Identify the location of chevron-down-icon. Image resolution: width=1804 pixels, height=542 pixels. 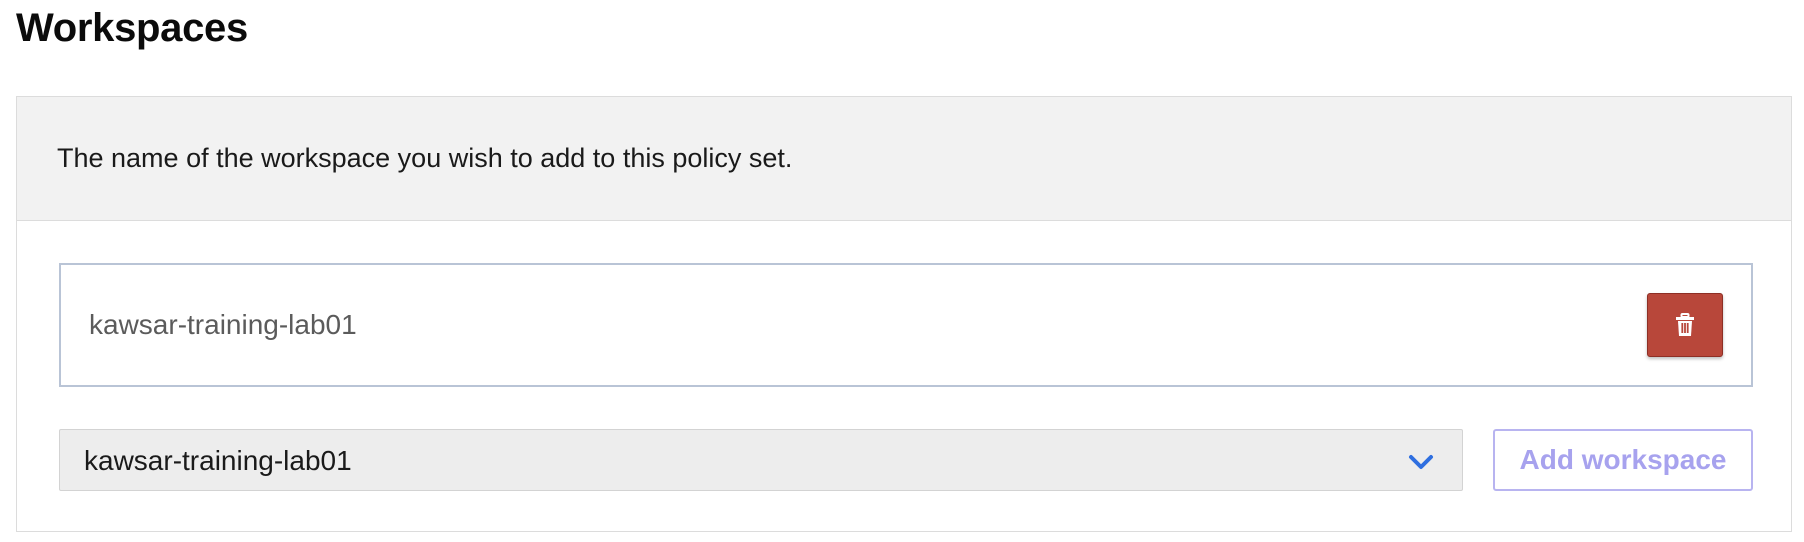
(1421, 462).